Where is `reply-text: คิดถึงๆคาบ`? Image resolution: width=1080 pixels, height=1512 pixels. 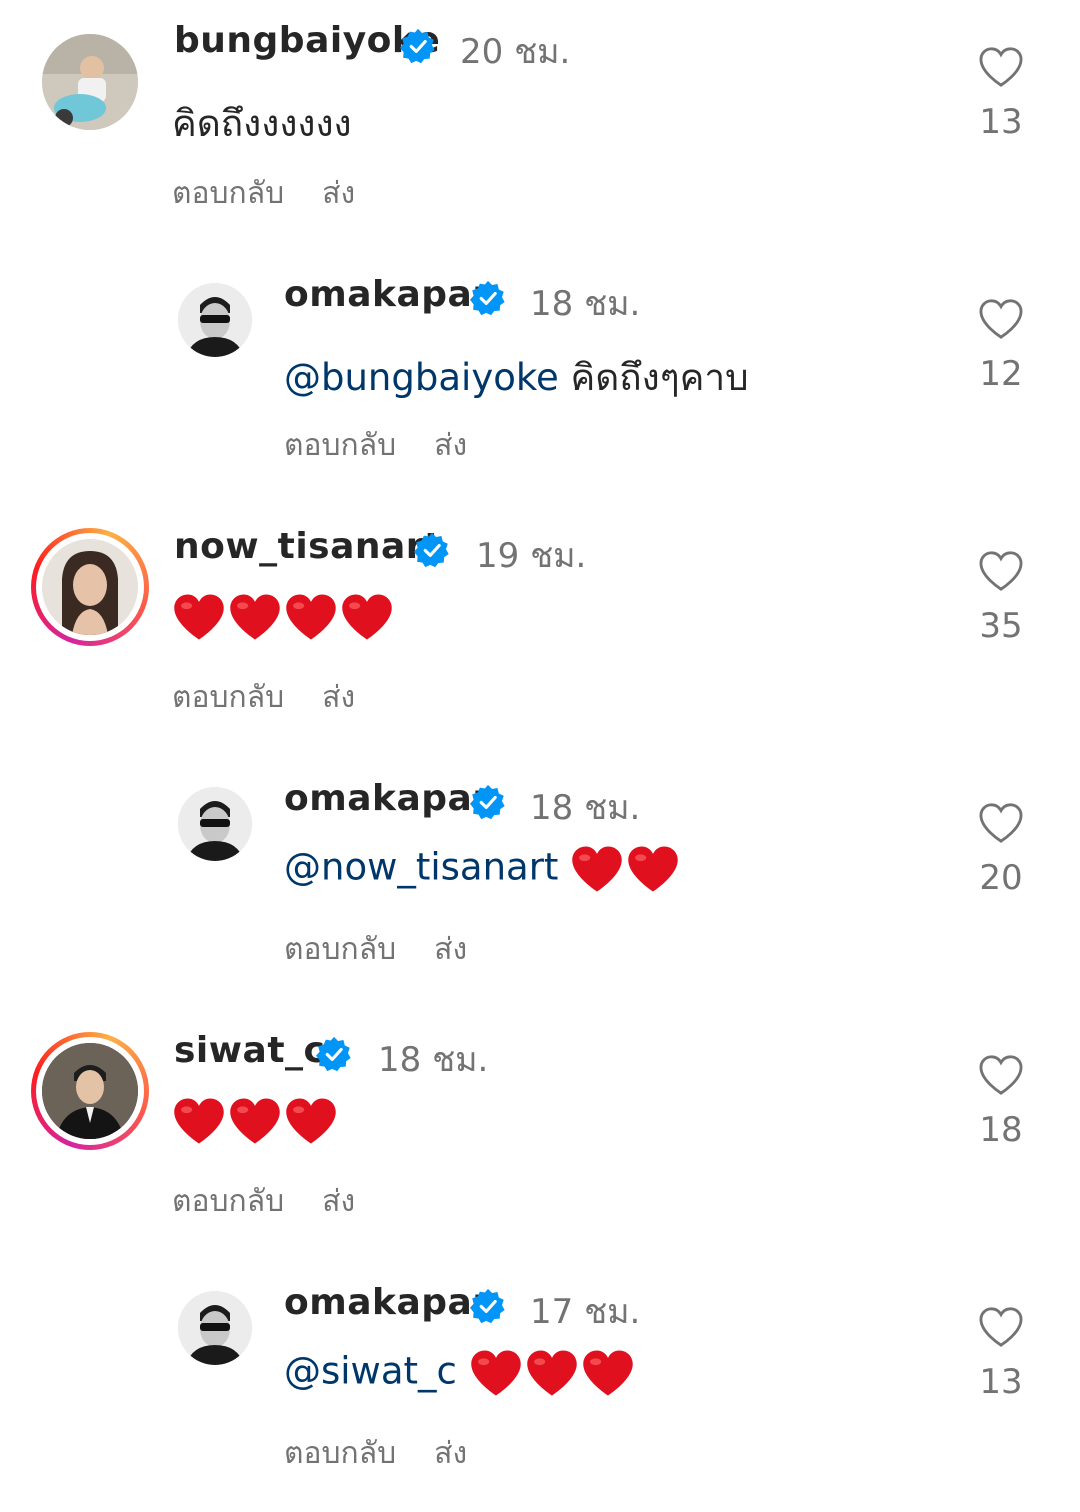 reply-text: คิดถึงๆคาบ is located at coordinates (659, 377).